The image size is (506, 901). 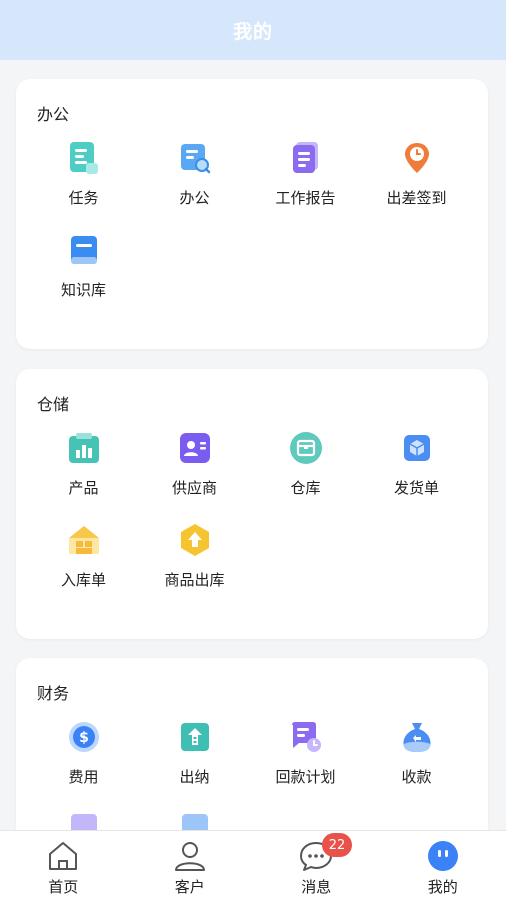 I want to click on grid-item-task: 任务, so click(x=83, y=187).